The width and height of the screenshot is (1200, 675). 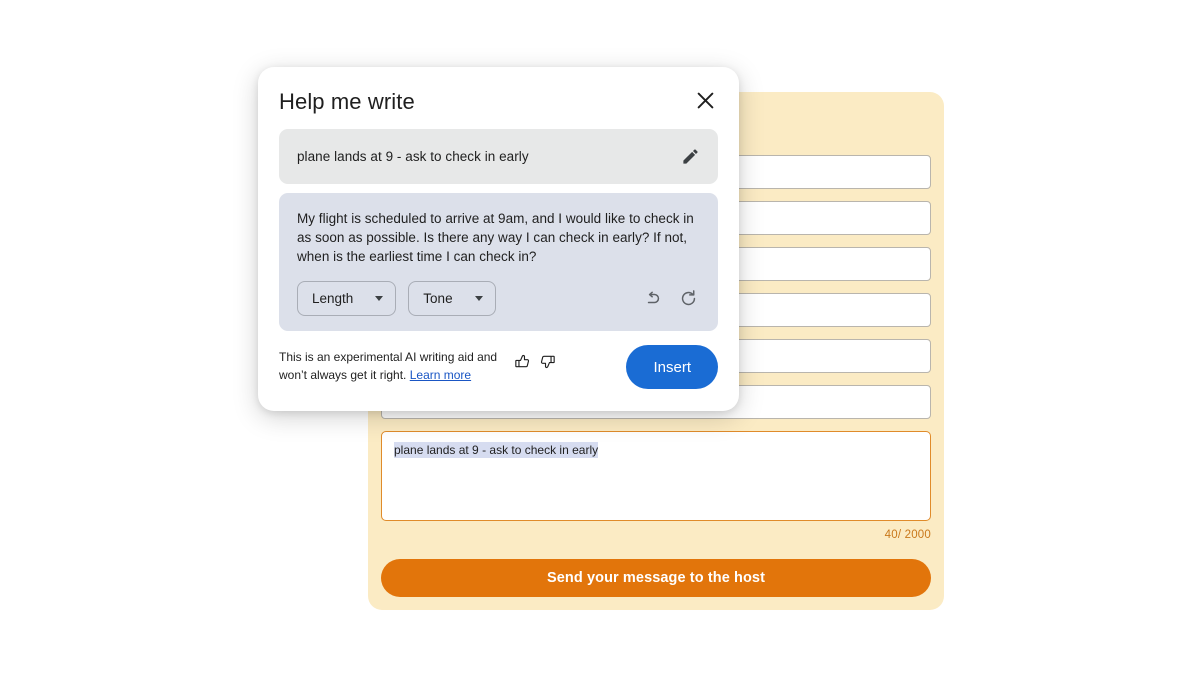 I want to click on tone-dropdown-label: Tone, so click(x=438, y=299).